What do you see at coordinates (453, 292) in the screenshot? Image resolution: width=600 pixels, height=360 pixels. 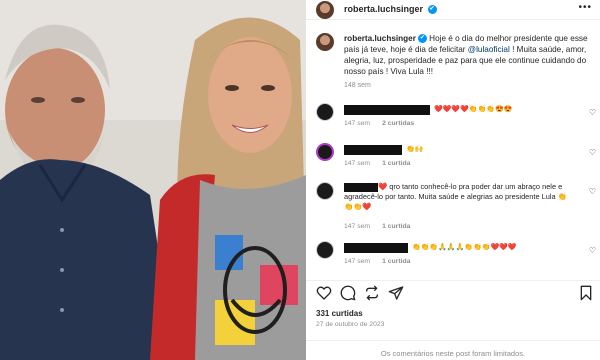 I see `action-bar` at bounding box center [453, 292].